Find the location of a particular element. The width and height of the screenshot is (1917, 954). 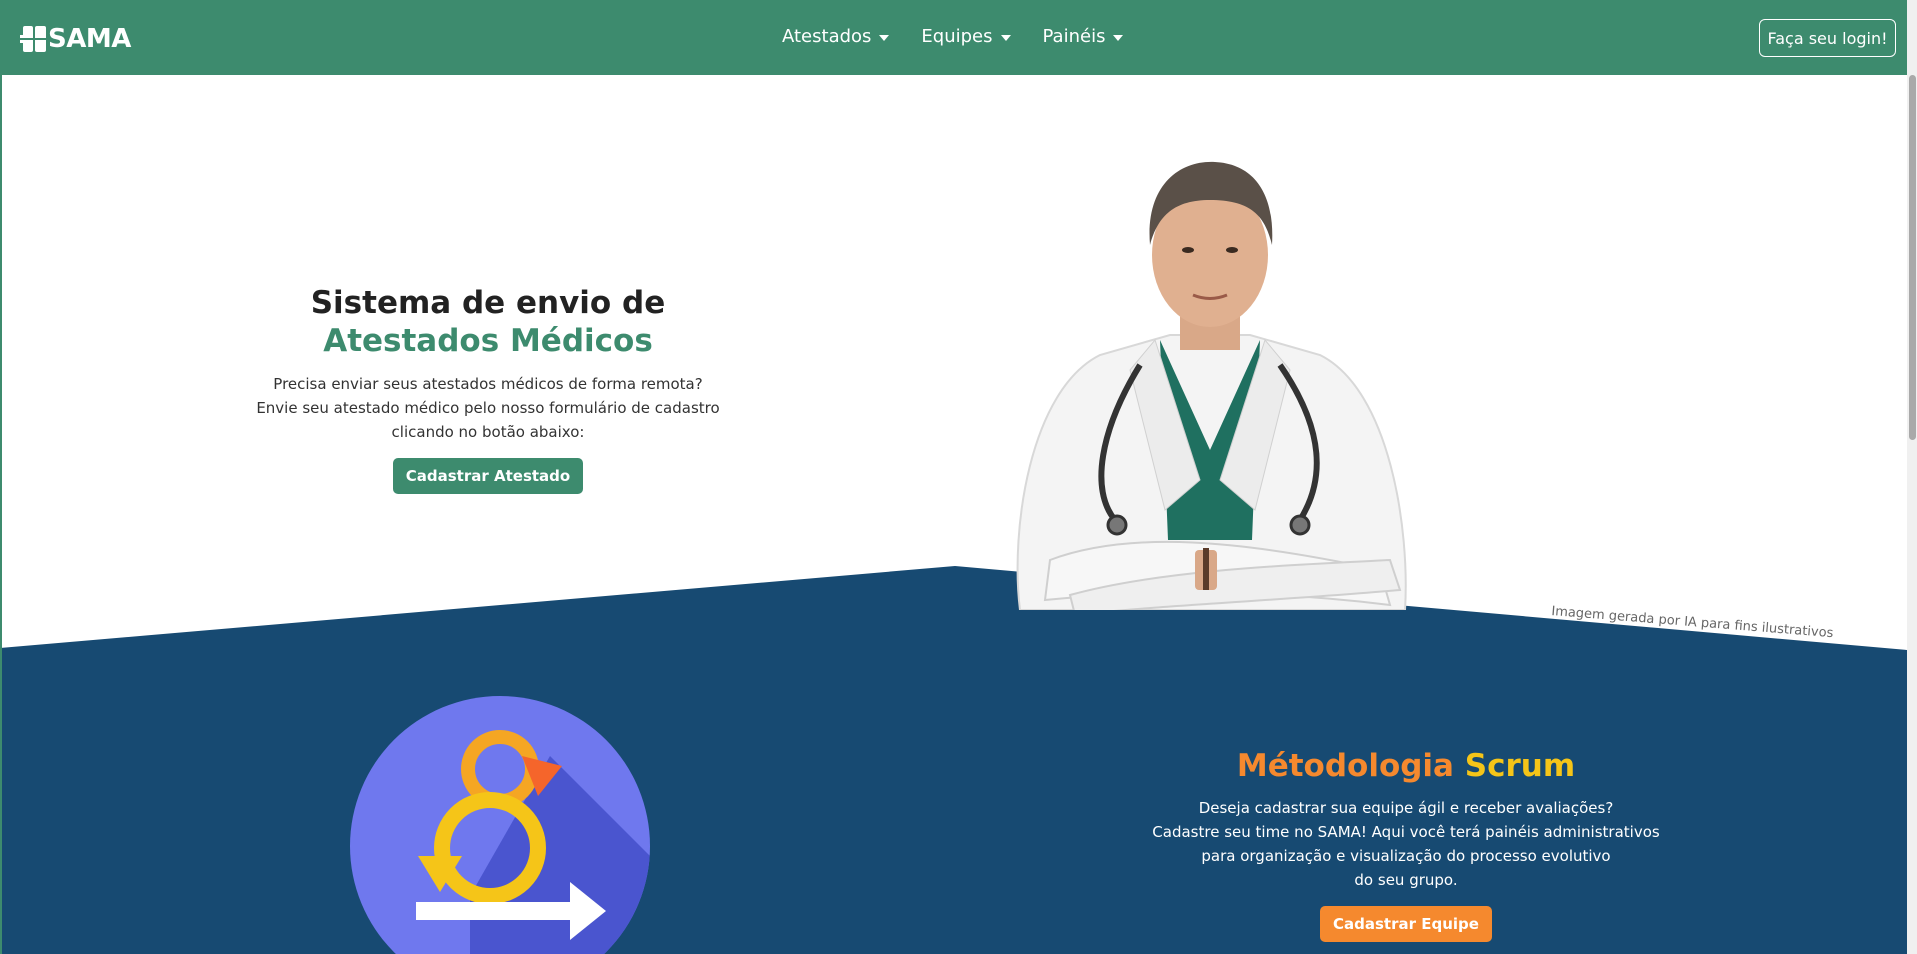

nav-dropdown-paineis: Painéis is located at coordinates (1083, 36).